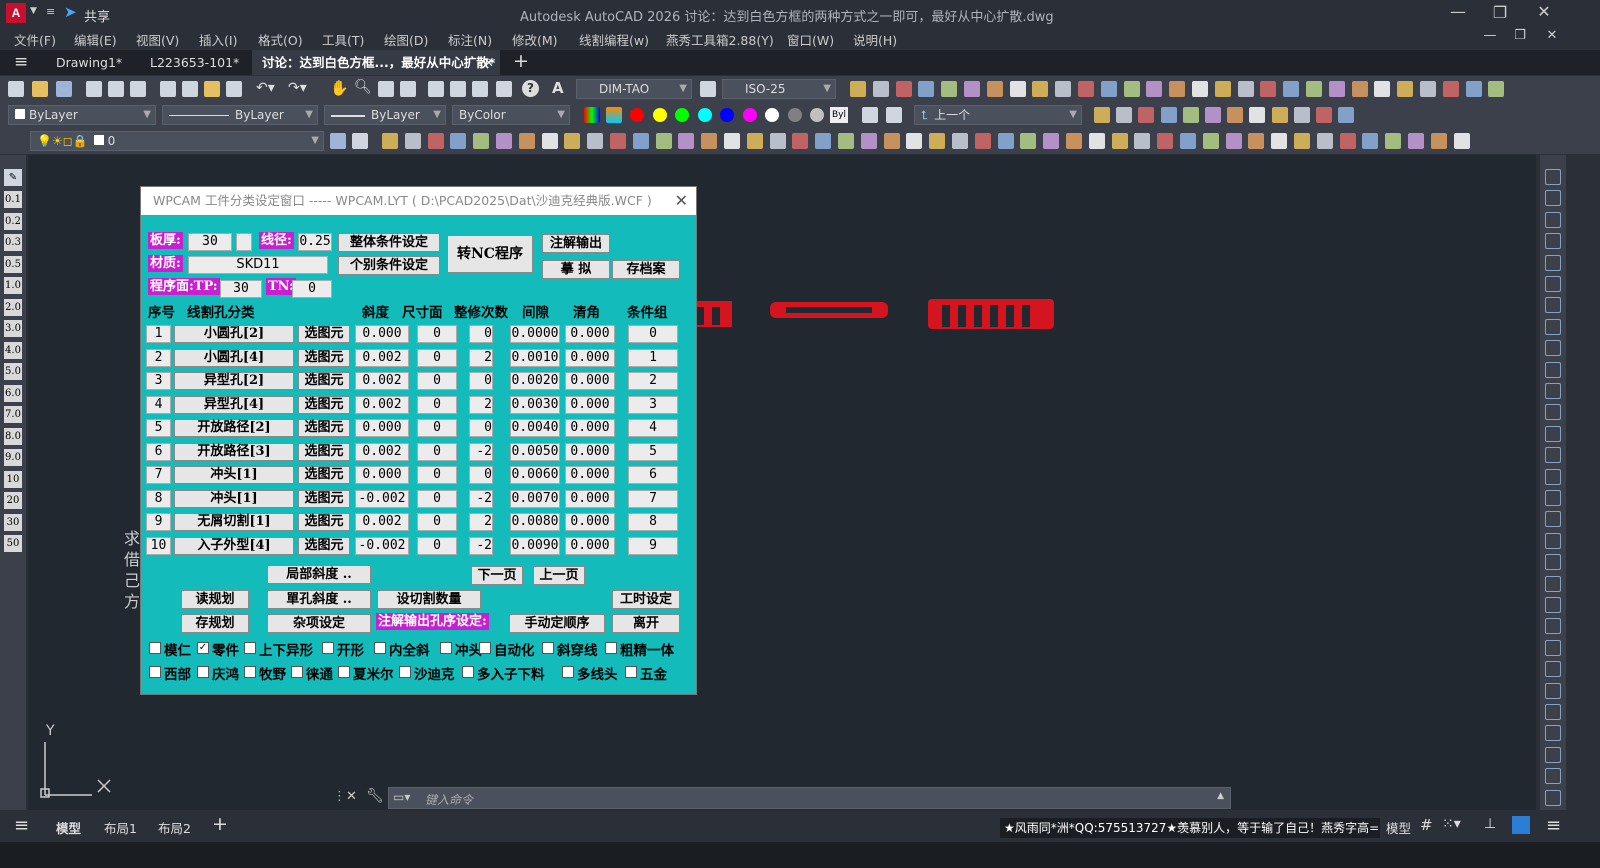 The height and width of the screenshot is (868, 1600). Describe the element at coordinates (158, 522) in the screenshot. I see `row-number: 9` at that location.